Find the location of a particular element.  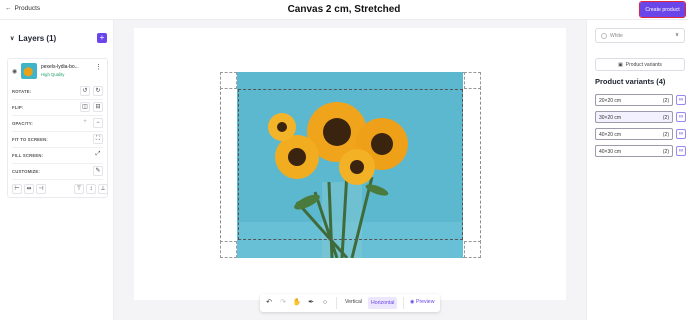

layers-header: ∨ Layers (1) is located at coordinates (33, 38).